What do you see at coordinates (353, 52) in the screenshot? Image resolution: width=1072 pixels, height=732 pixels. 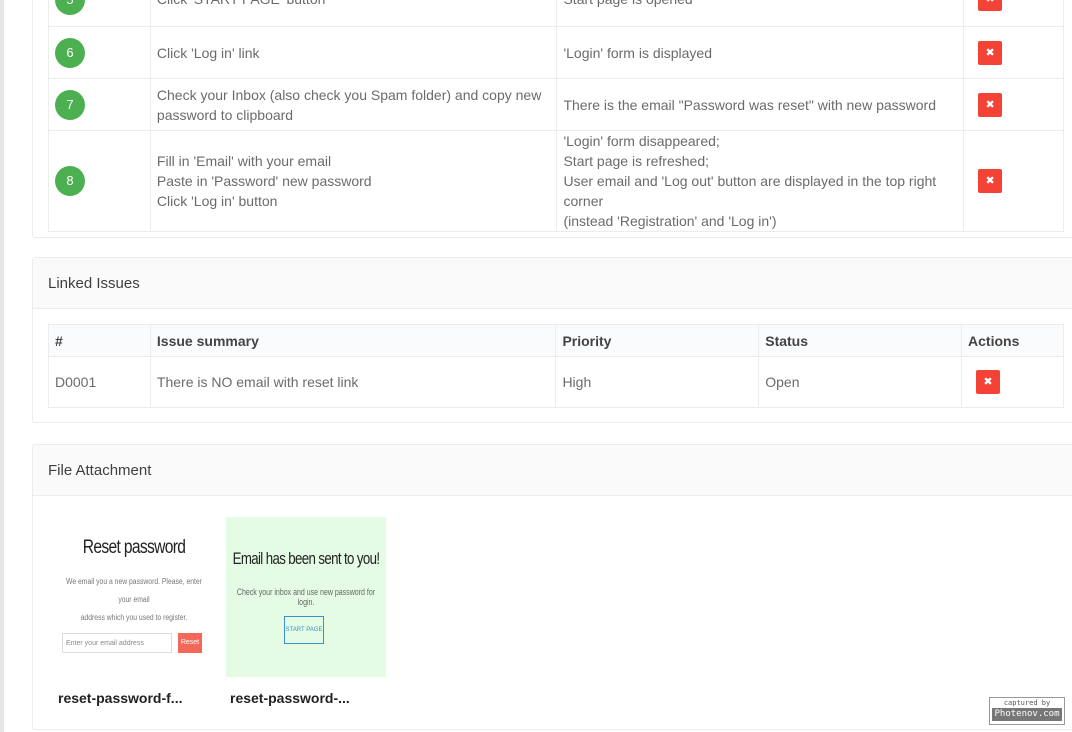 I see `step-action: Click 'Log in' link` at bounding box center [353, 52].